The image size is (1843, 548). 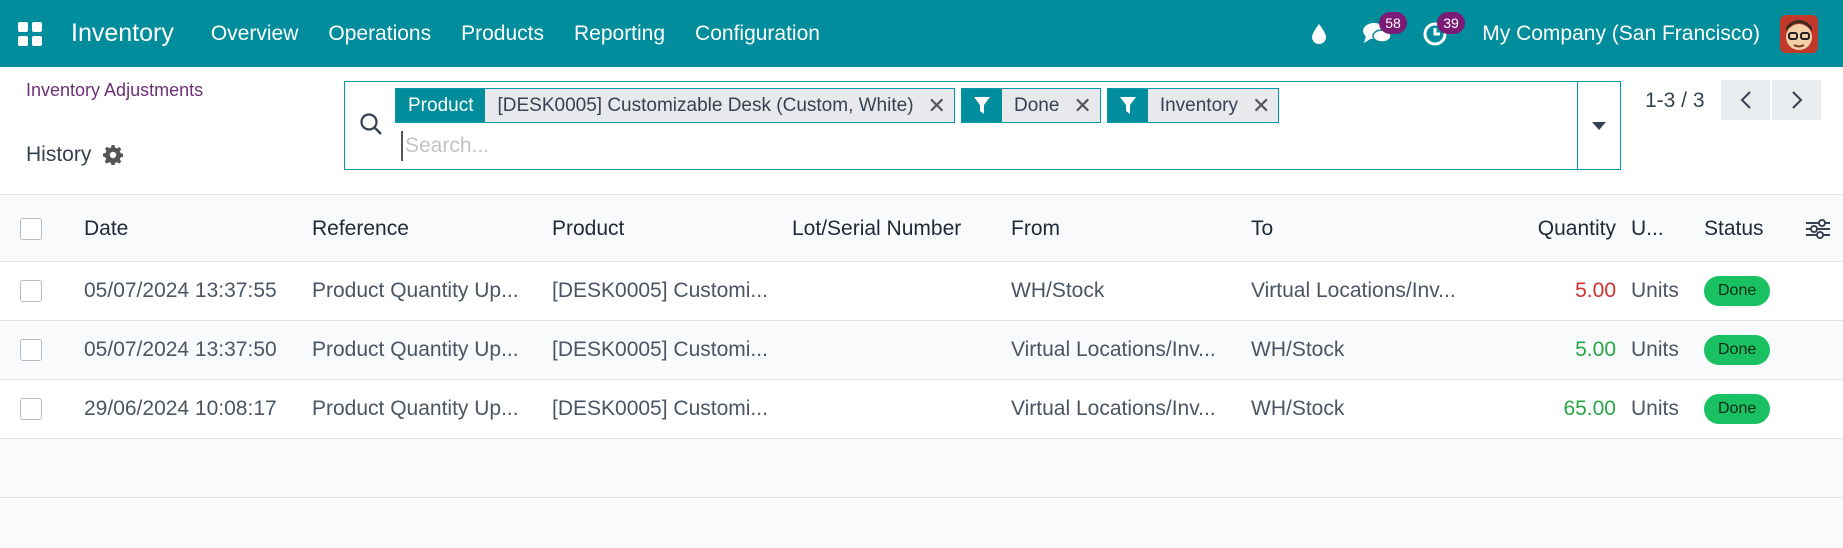 I want to click on column-header-lot-serial: Lot/Serial Number, so click(x=876, y=228).